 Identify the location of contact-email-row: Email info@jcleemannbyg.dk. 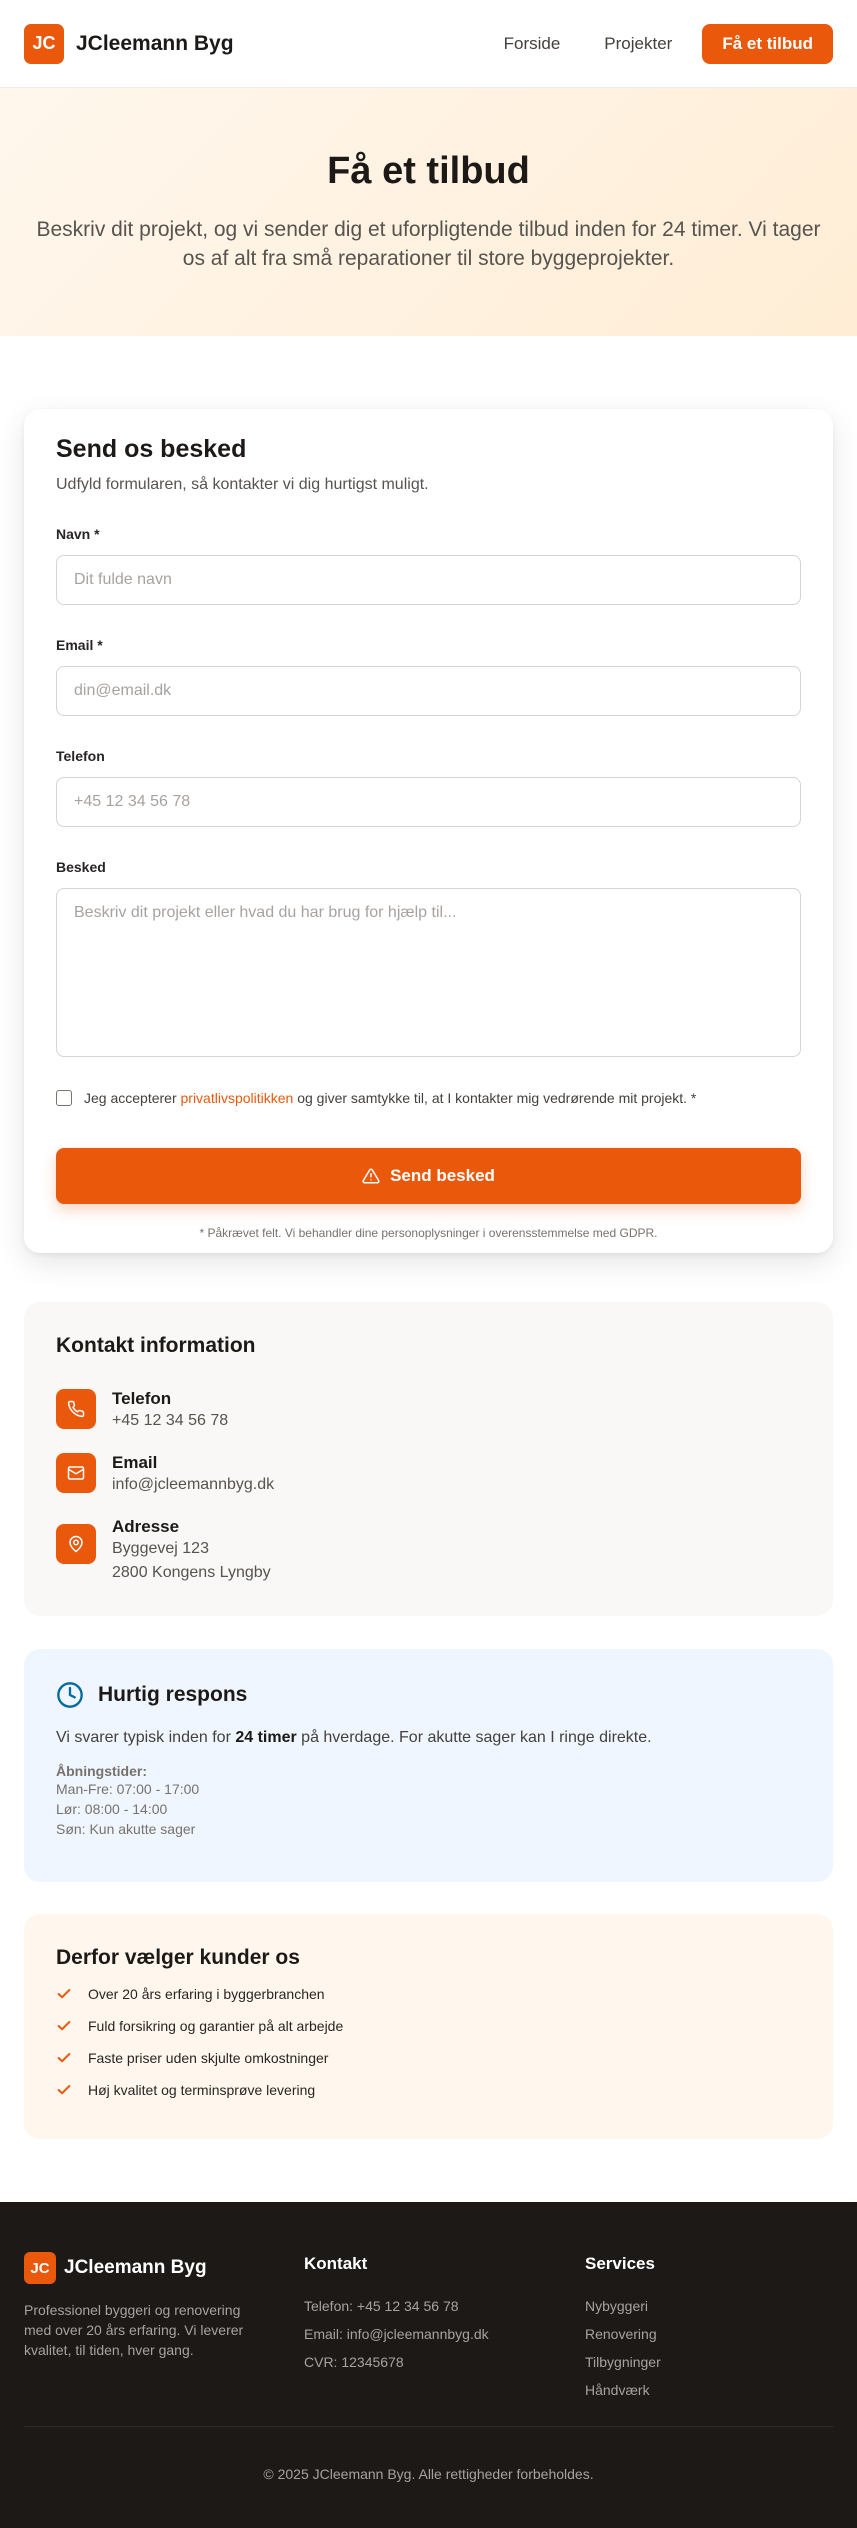
(165, 1475).